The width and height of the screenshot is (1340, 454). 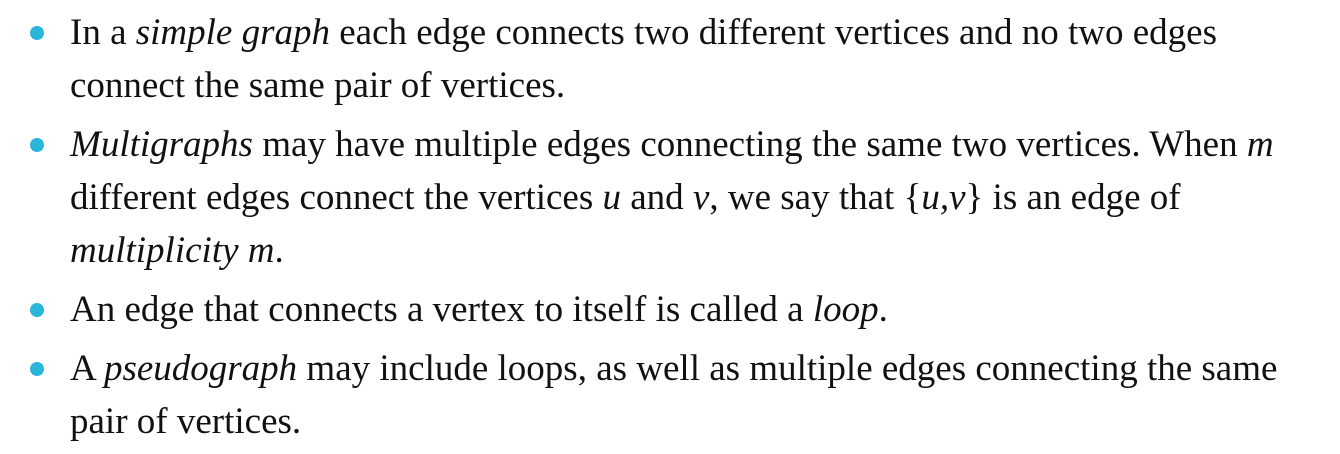 What do you see at coordinates (232, 32) in the screenshot?
I see `term-simple-graph: simple graph` at bounding box center [232, 32].